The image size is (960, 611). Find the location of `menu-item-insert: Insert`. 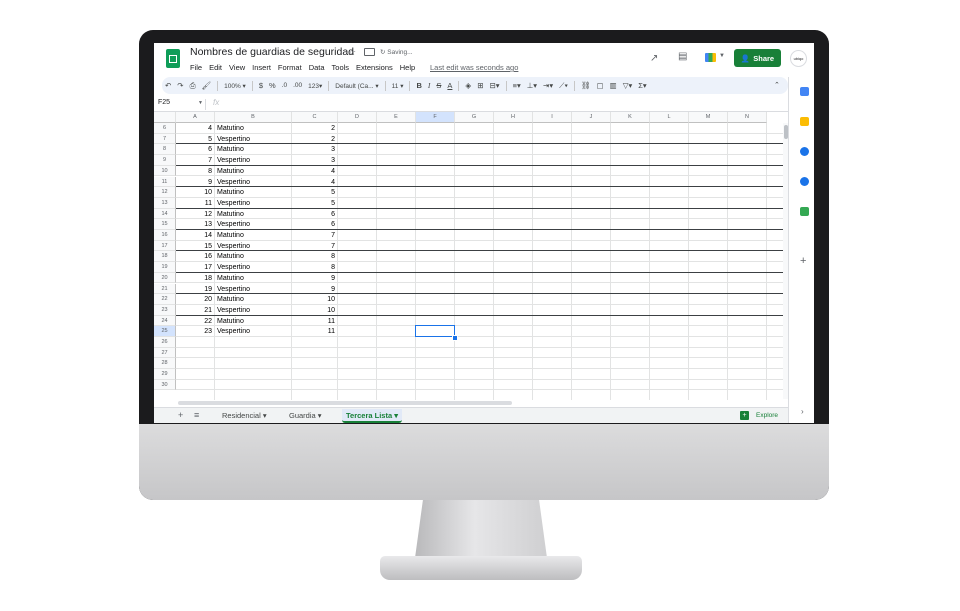

menu-item-insert: Insert is located at coordinates (261, 67).